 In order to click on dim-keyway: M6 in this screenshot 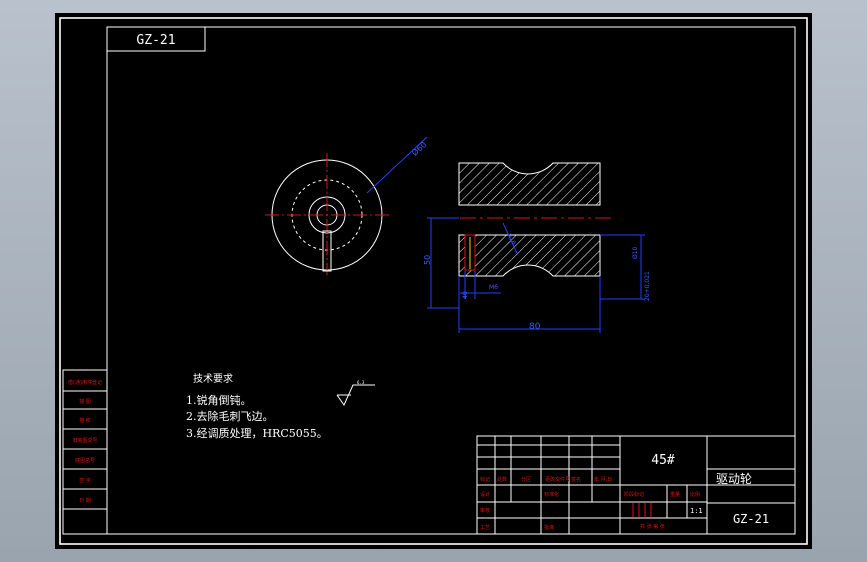, I will do `click(493, 287)`.